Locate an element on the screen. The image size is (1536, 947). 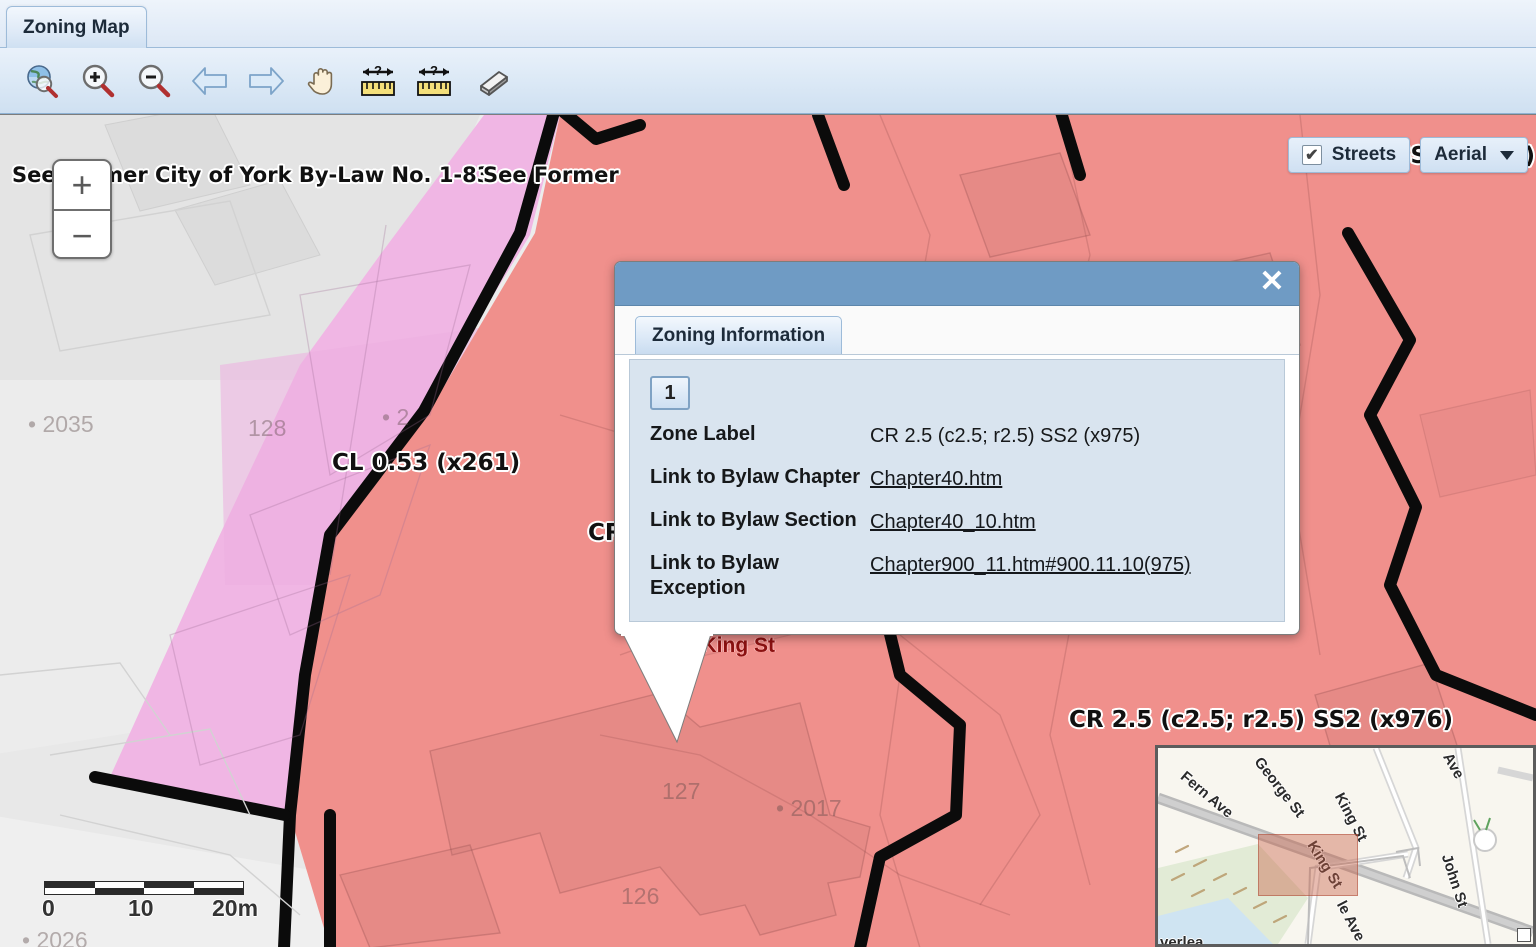
zoom-full-extent-icon is located at coordinates (42, 81).